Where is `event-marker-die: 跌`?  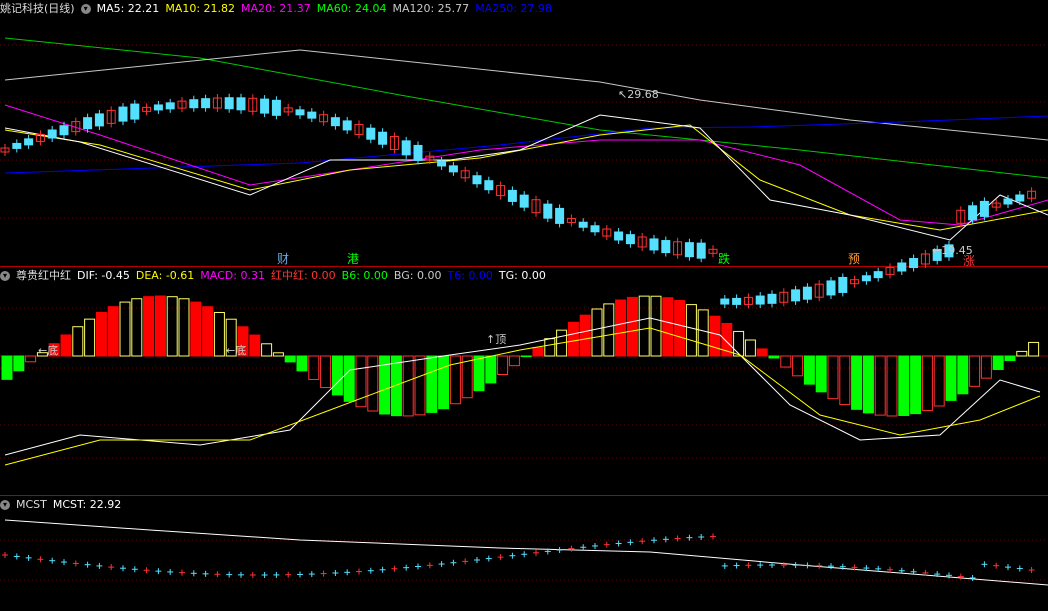 event-marker-die: 跌 is located at coordinates (724, 259).